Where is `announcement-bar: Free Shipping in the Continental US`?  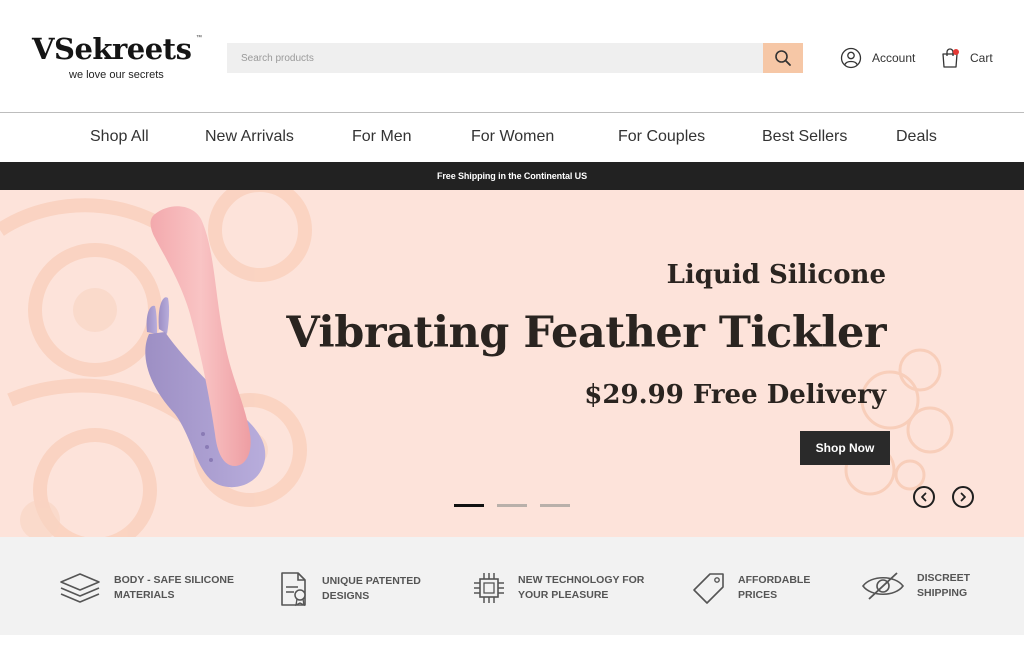 announcement-bar: Free Shipping in the Continental US is located at coordinates (512, 176).